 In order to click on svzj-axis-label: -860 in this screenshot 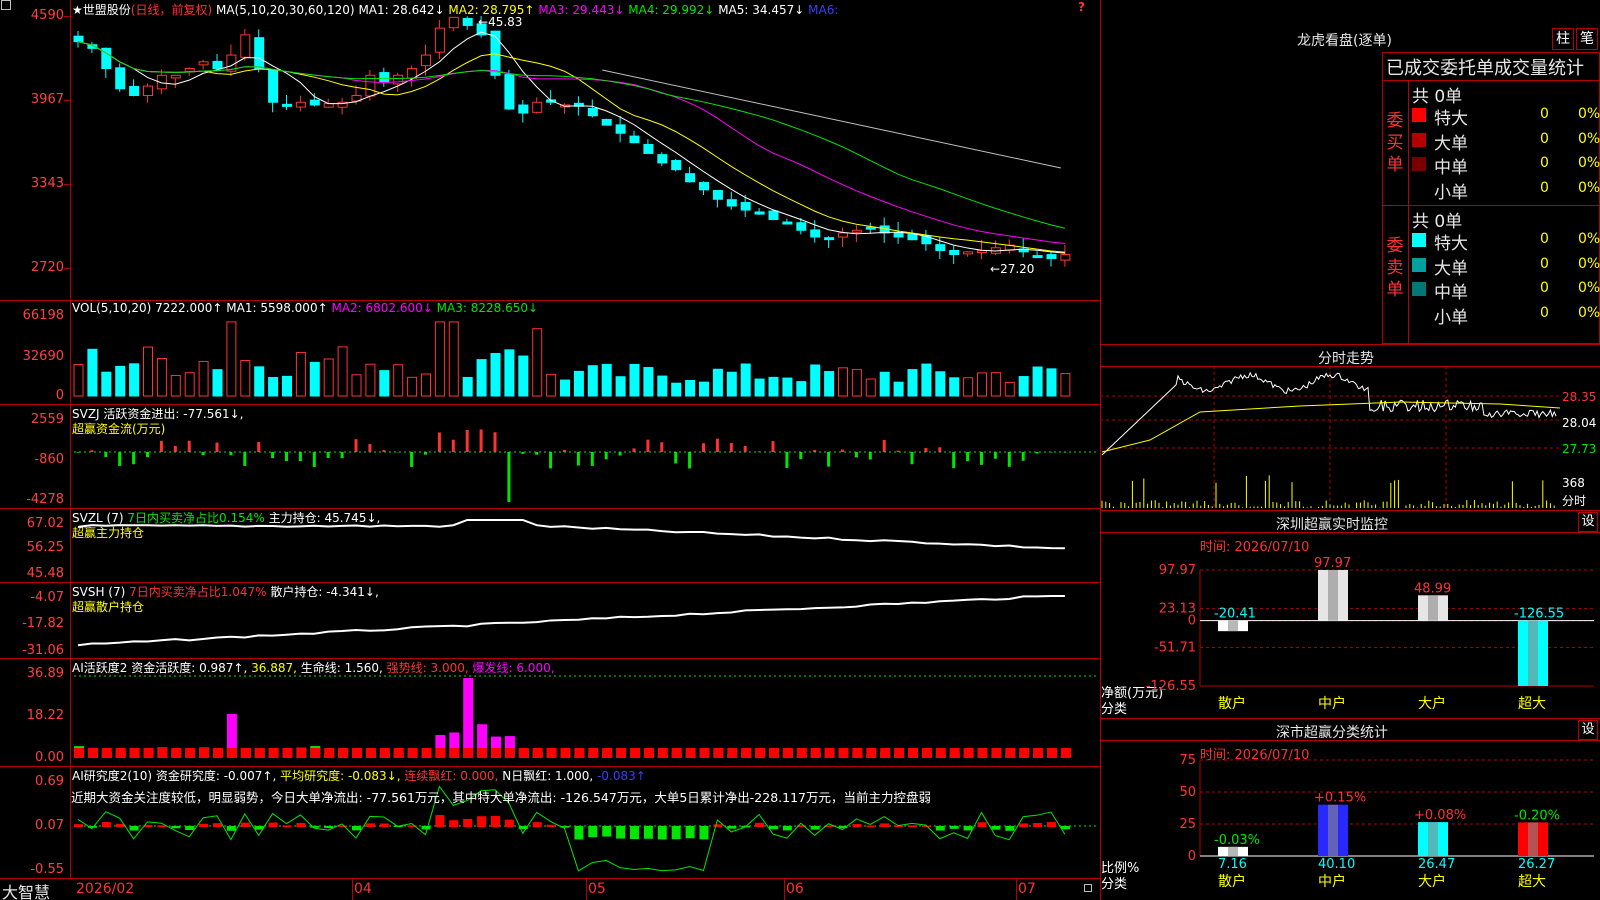, I will do `click(49, 459)`.